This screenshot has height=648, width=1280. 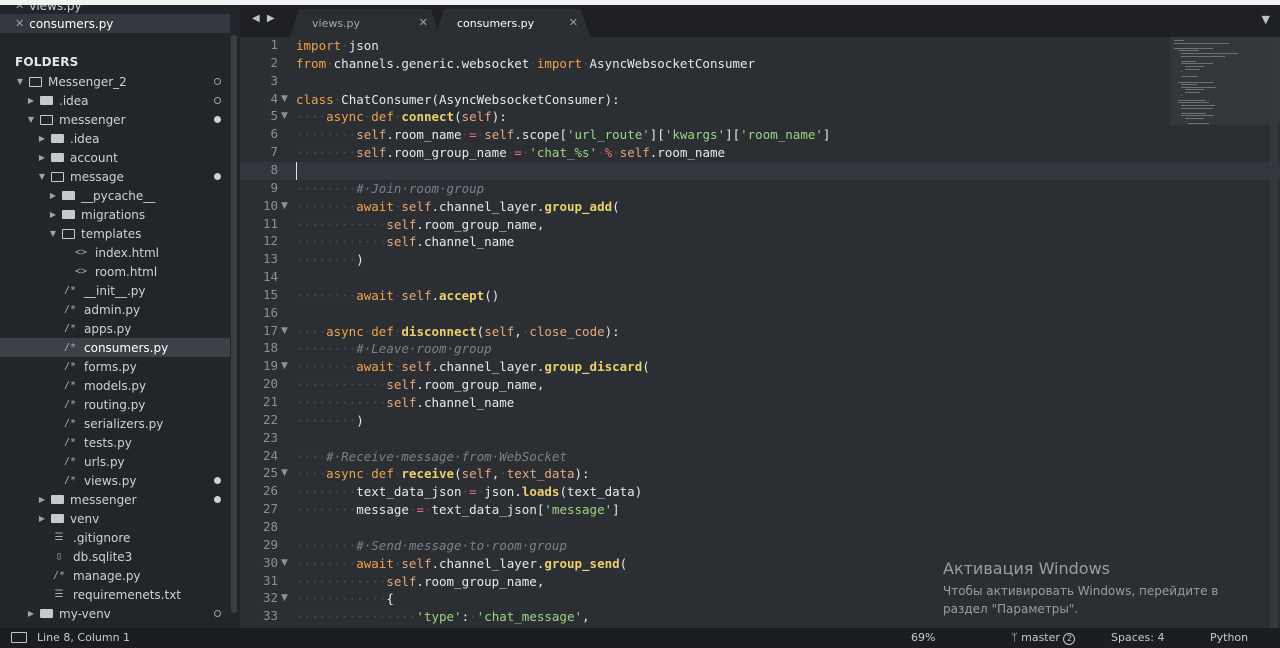 I want to click on tab-views-py: views.py ✕, so click(x=365, y=23).